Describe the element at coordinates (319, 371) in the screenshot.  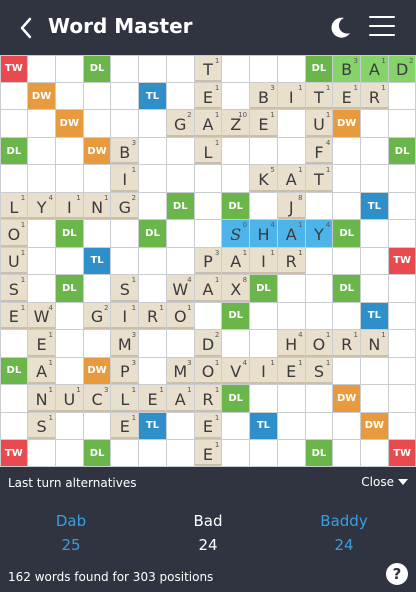
I see `letter-tile: S1` at that location.